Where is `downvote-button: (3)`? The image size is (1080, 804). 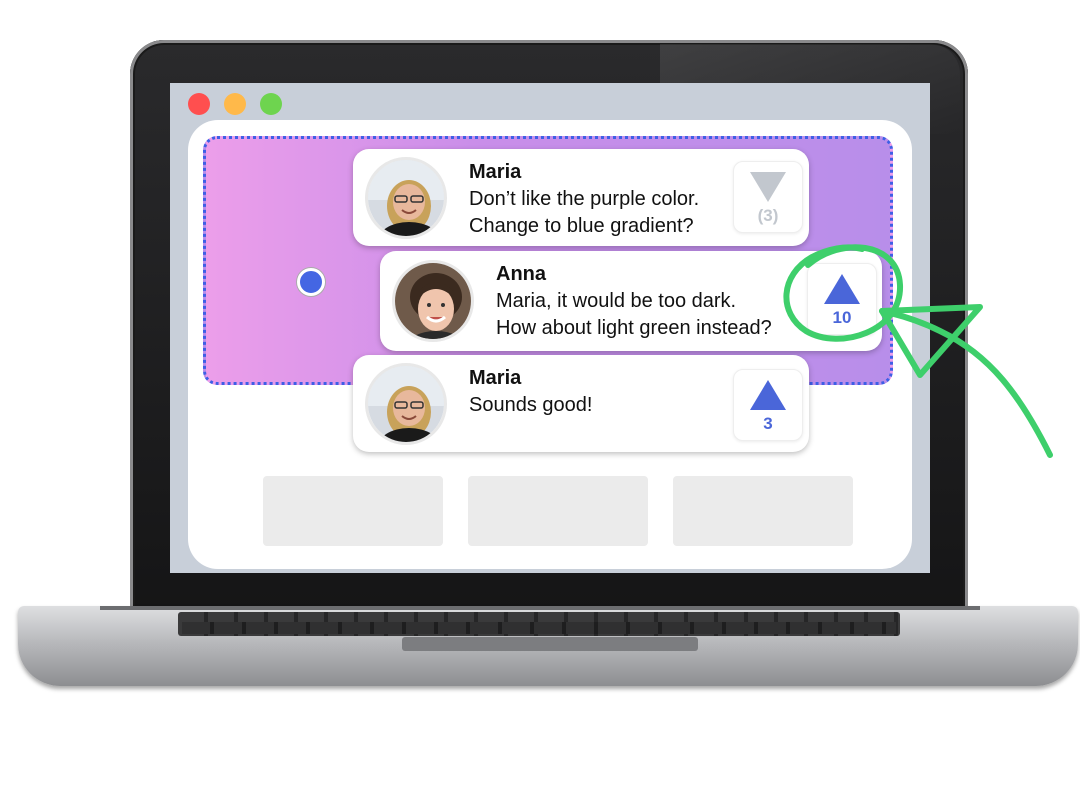
downvote-button: (3) is located at coordinates (768, 197).